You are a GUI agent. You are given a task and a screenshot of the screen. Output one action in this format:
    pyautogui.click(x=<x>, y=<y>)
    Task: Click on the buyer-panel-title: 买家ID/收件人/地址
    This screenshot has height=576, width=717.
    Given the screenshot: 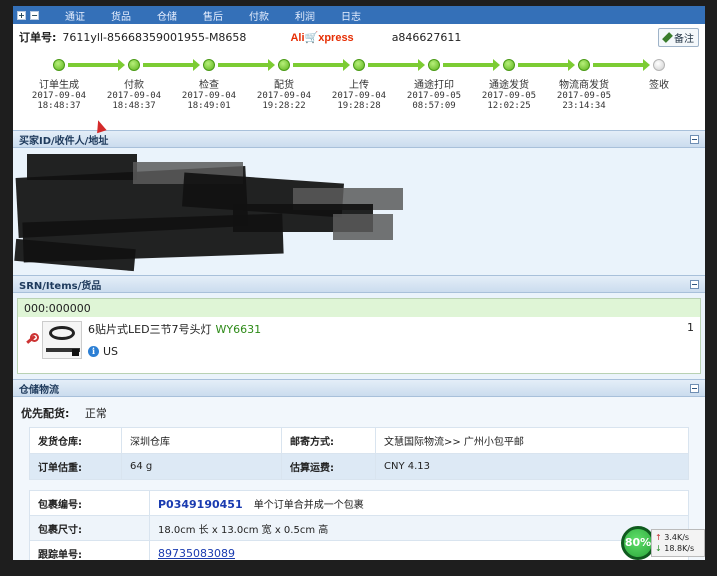 What is the action you would take?
    pyautogui.click(x=64, y=141)
    